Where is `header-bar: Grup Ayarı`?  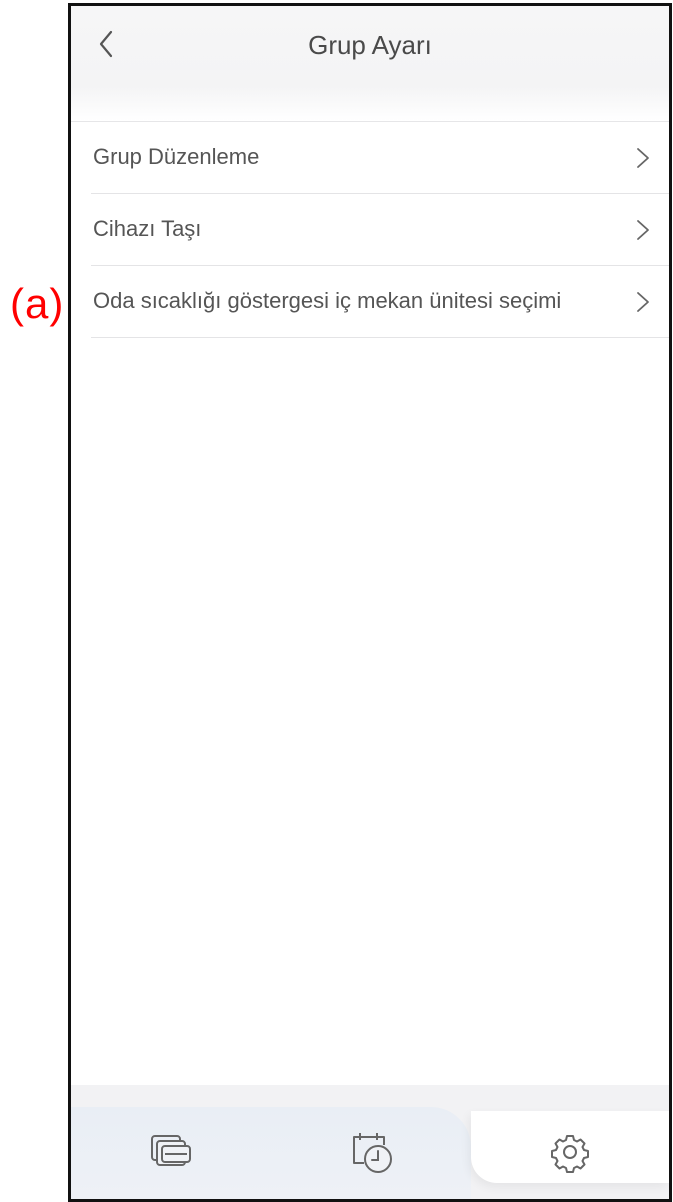 header-bar: Grup Ayarı is located at coordinates (370, 64).